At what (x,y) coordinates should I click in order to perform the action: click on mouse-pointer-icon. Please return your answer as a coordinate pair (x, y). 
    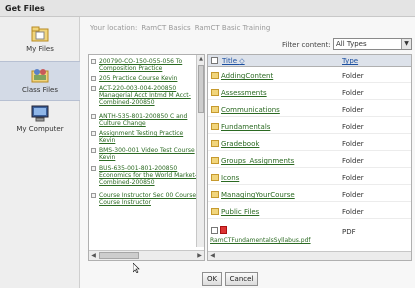
    Looking at the image, I should click on (136, 268).